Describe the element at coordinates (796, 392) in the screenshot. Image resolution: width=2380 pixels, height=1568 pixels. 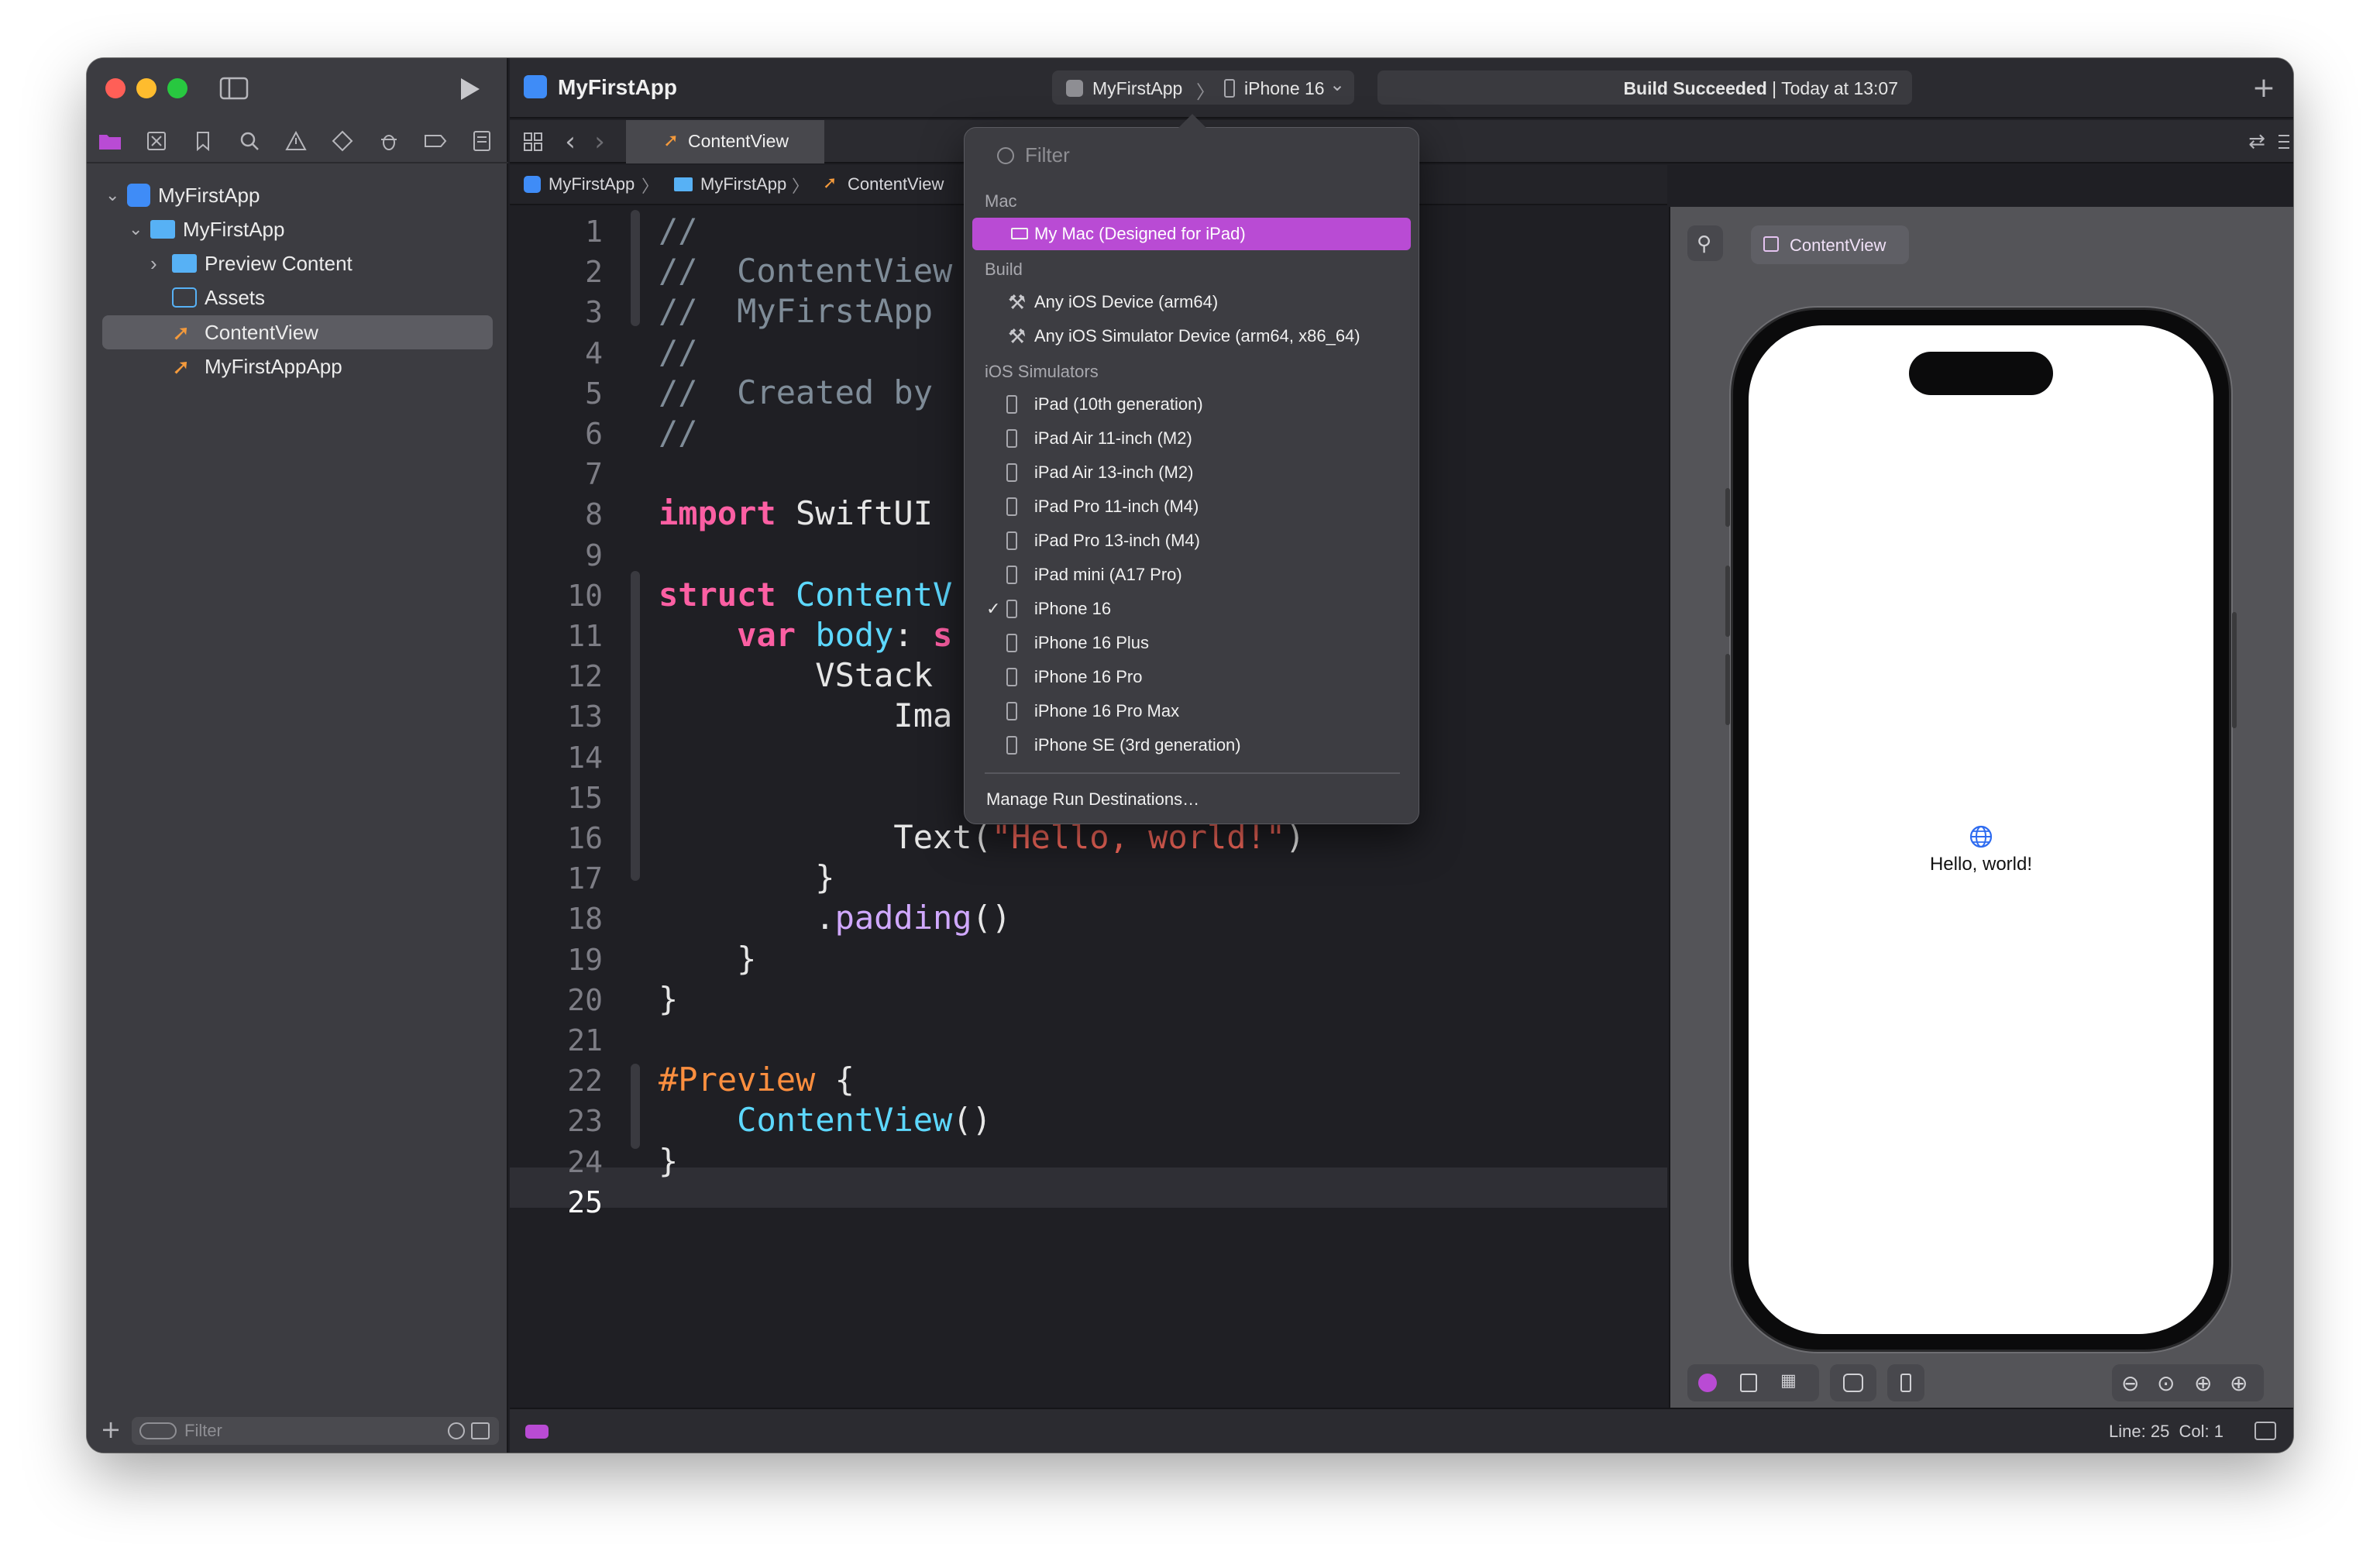
I see `code-line: // Created by` at that location.